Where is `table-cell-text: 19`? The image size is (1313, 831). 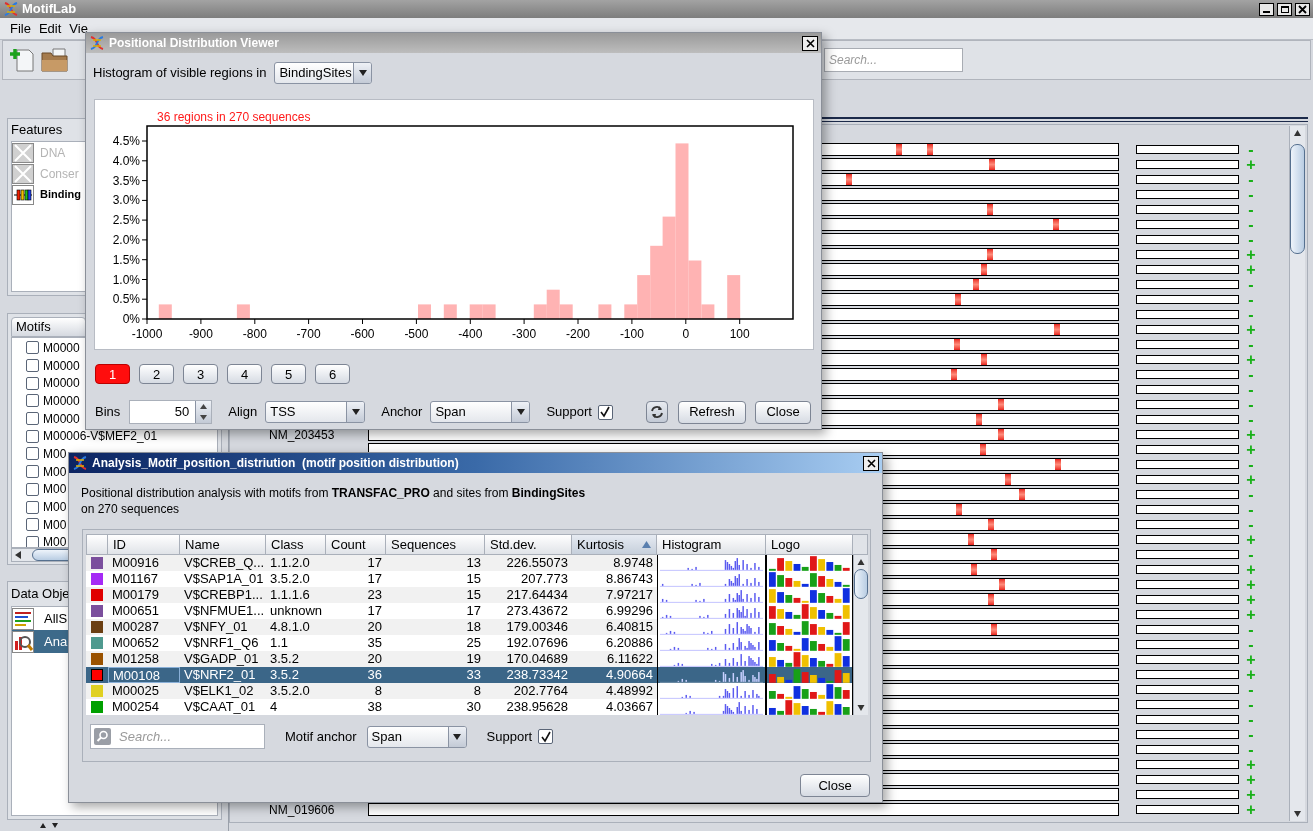
table-cell-text: 19 is located at coordinates (473, 659).